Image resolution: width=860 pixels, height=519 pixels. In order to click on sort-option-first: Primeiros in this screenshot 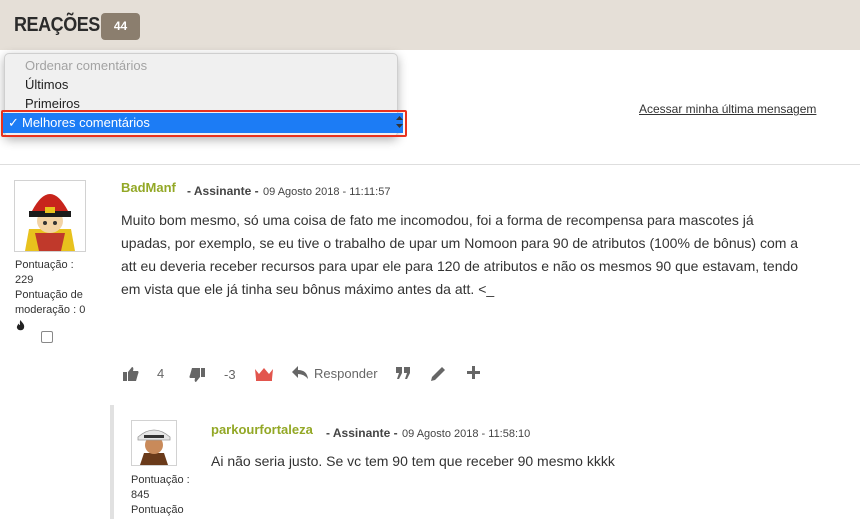, I will do `click(52, 103)`.